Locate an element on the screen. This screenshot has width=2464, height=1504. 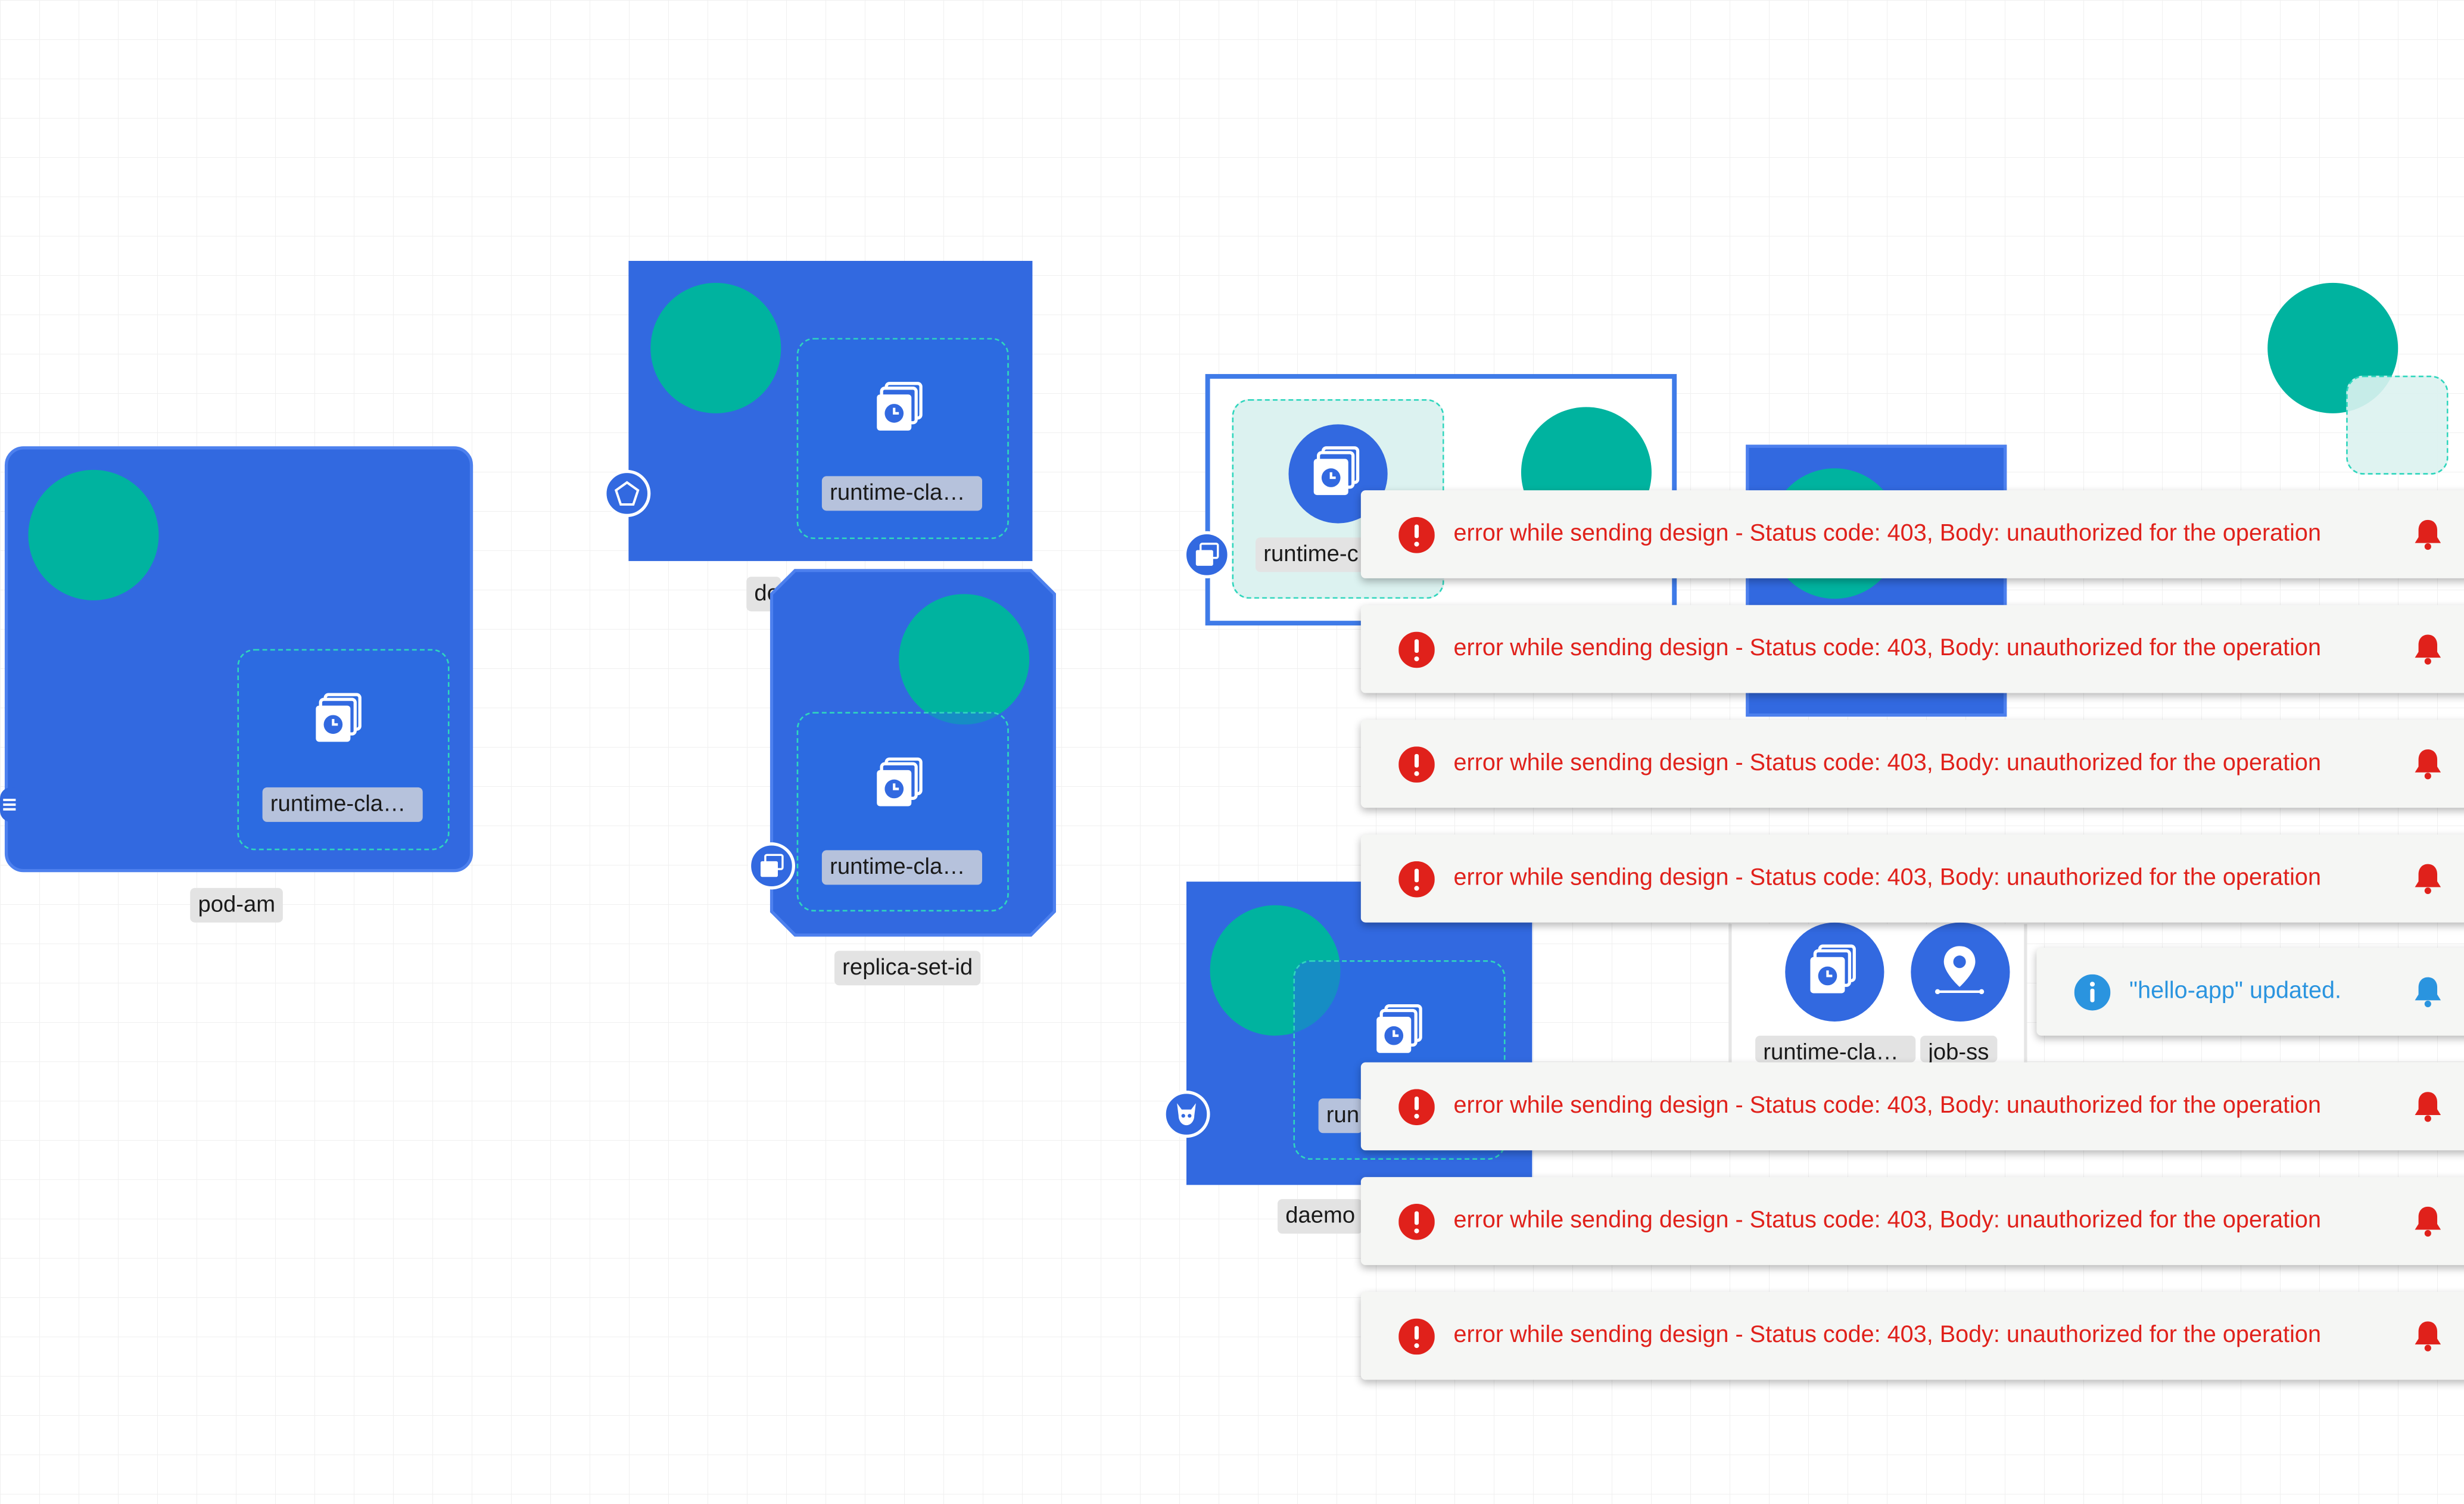
info-circle-icon is located at coordinates (2092, 992).